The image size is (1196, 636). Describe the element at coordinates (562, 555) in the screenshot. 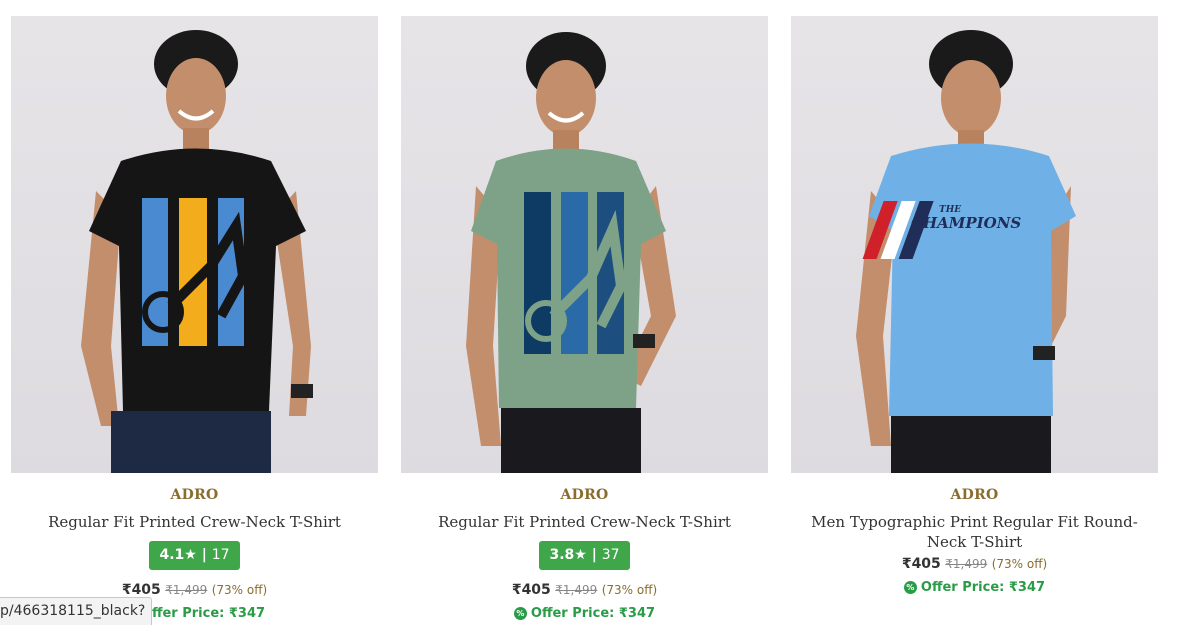

I see `rating-value: 3.8` at that location.